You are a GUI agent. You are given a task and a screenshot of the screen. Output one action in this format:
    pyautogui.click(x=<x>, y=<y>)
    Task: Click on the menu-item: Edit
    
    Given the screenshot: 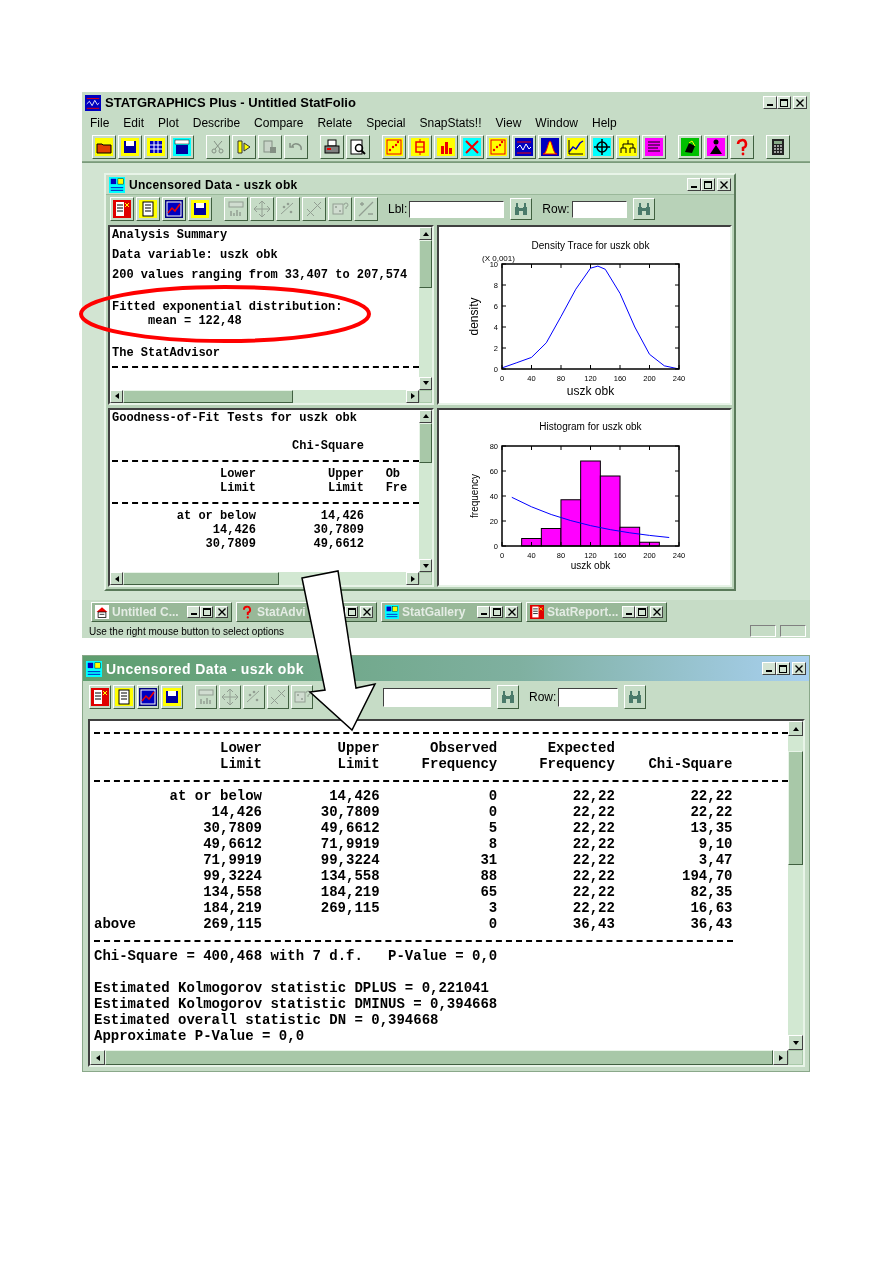 What is the action you would take?
    pyautogui.click(x=134, y=122)
    